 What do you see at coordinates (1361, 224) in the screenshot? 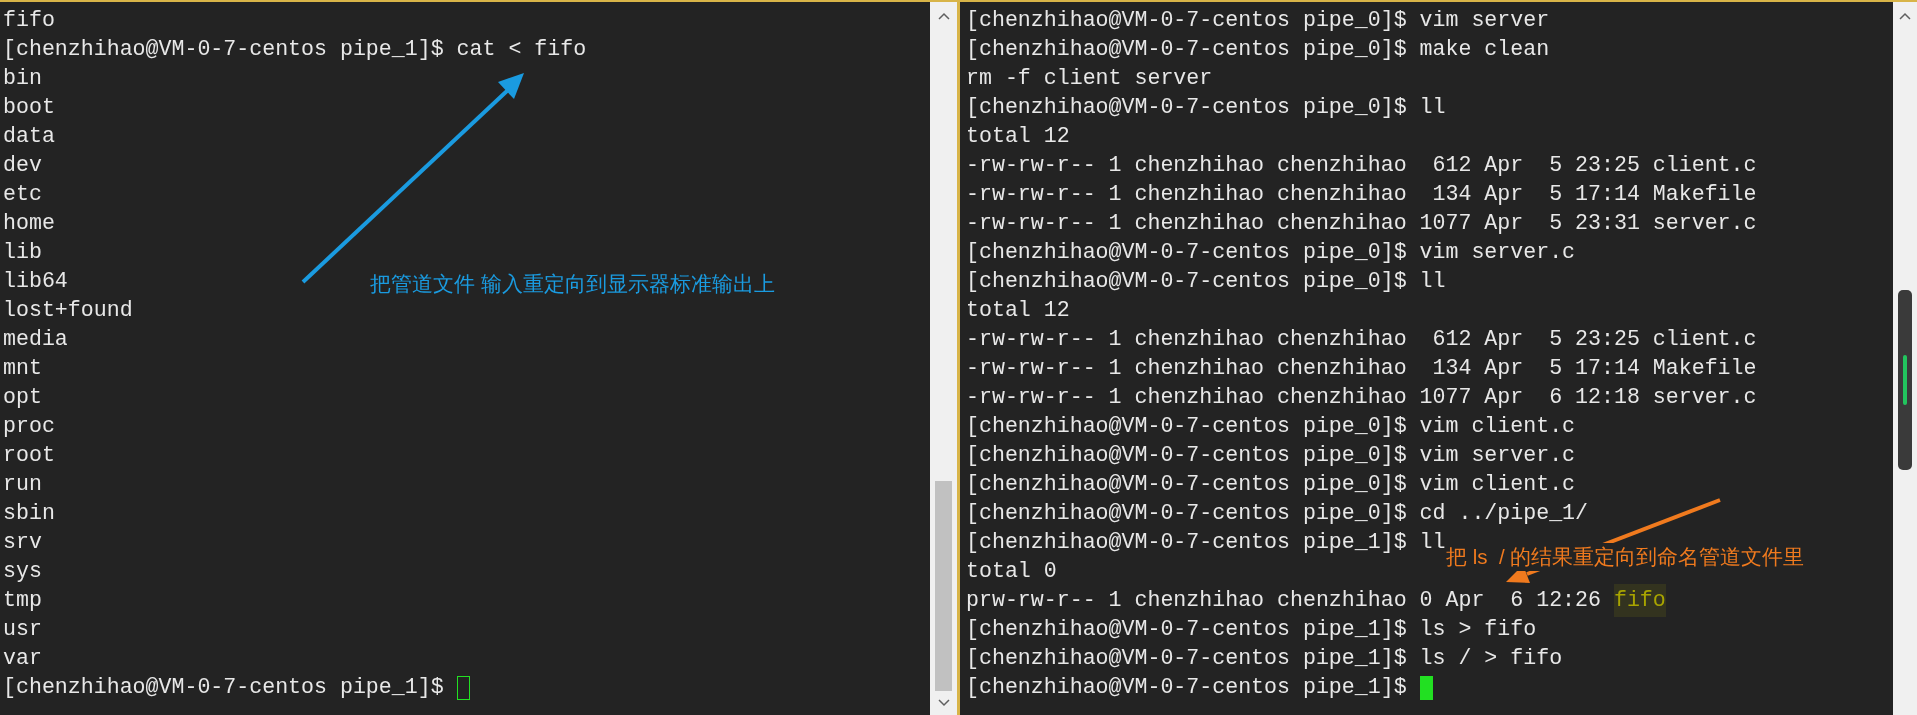
I see `terminal-line: -rw-rw-r-- 1 chenzhihao chenzhihao 1077 Apr 5 23:31 server.c` at bounding box center [1361, 224].